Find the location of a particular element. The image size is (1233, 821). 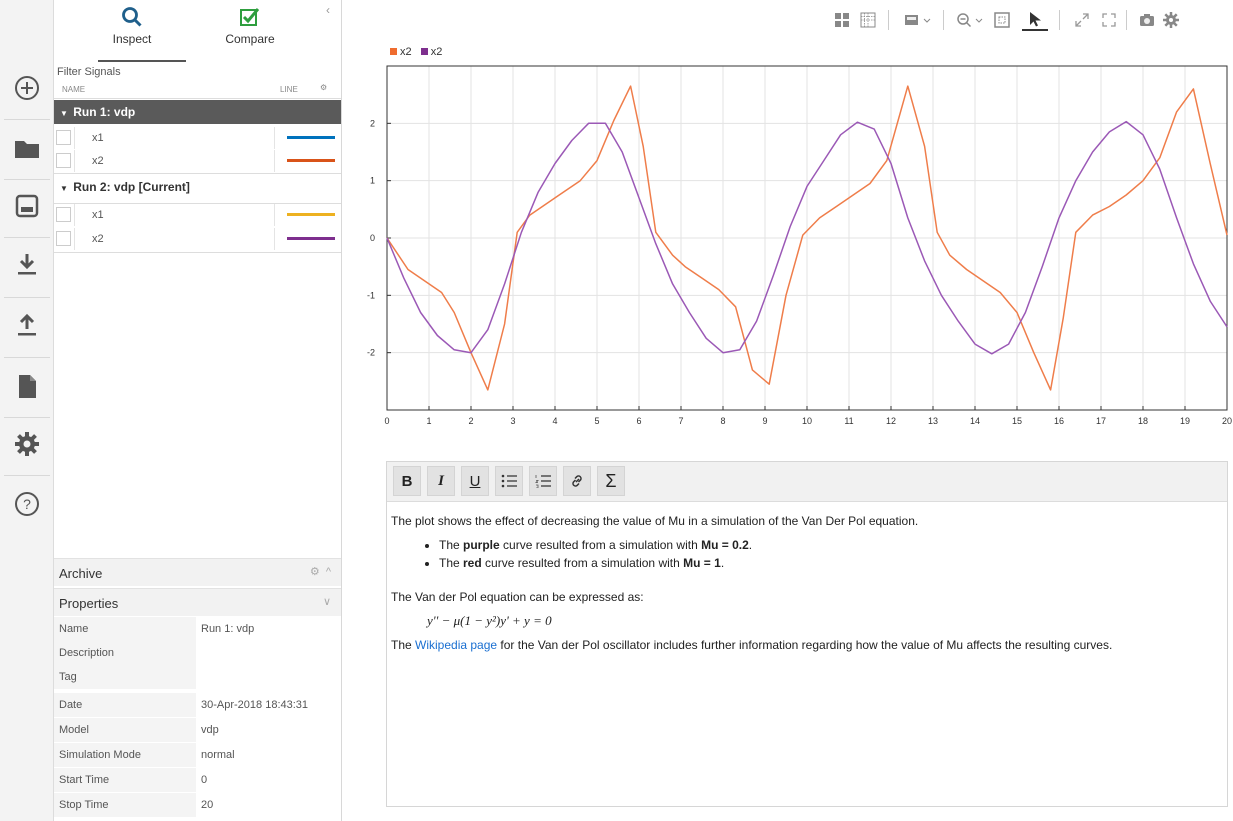

x-tick-label: 8 is located at coordinates (722, 421).